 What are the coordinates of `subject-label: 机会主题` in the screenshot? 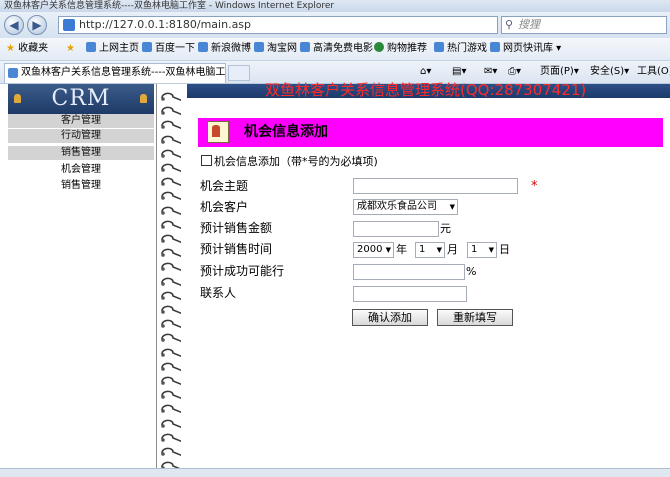 It's located at (224, 186).